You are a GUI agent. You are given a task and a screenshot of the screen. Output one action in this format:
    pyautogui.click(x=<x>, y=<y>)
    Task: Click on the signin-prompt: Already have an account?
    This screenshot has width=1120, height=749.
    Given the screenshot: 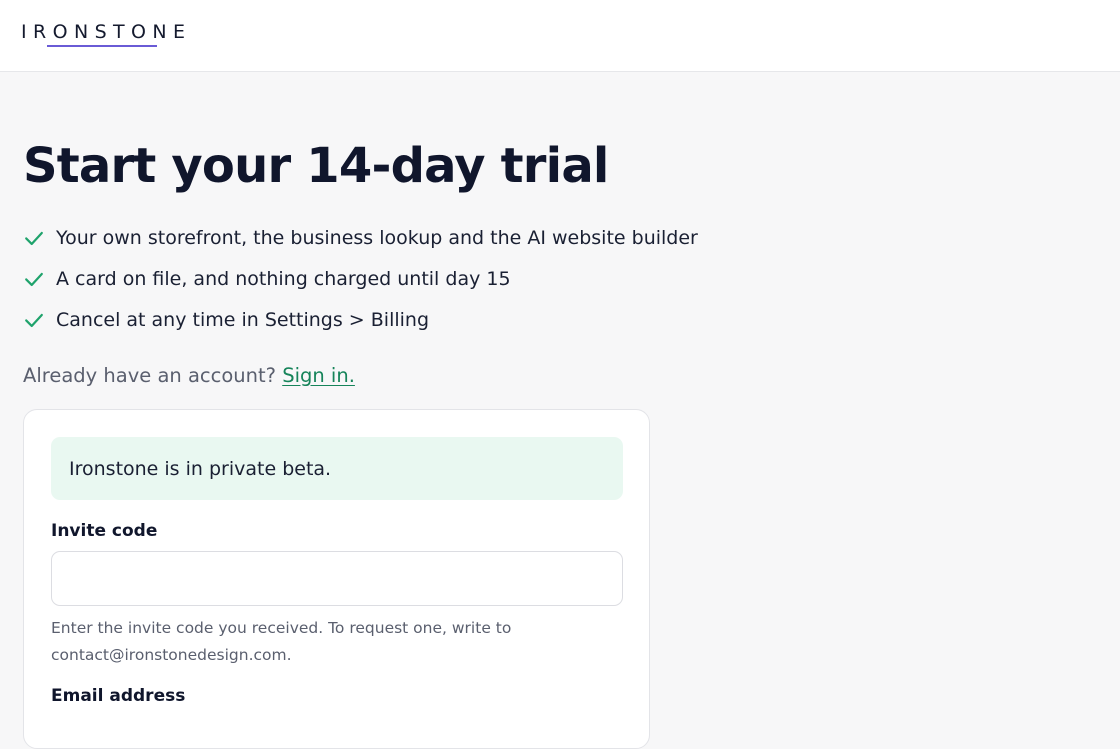 What is the action you would take?
    pyautogui.click(x=149, y=375)
    